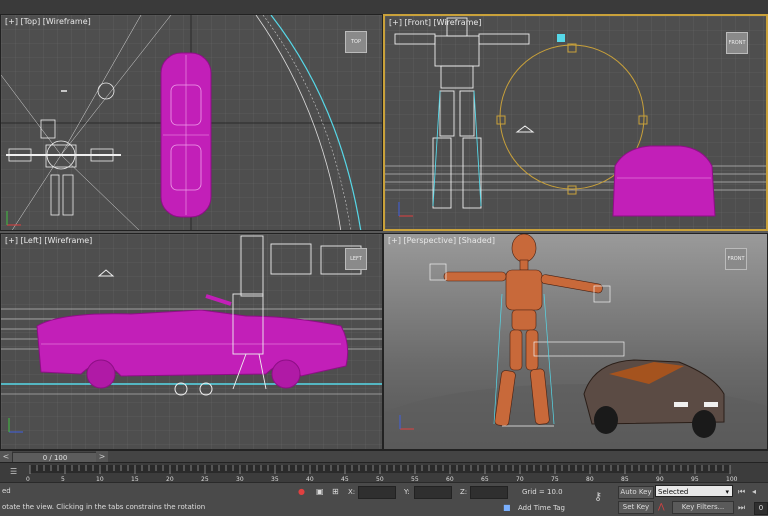 Image resolution: width=768 pixels, height=516 pixels. What do you see at coordinates (489, 492) in the screenshot?
I see `z-coord-field` at bounding box center [489, 492].